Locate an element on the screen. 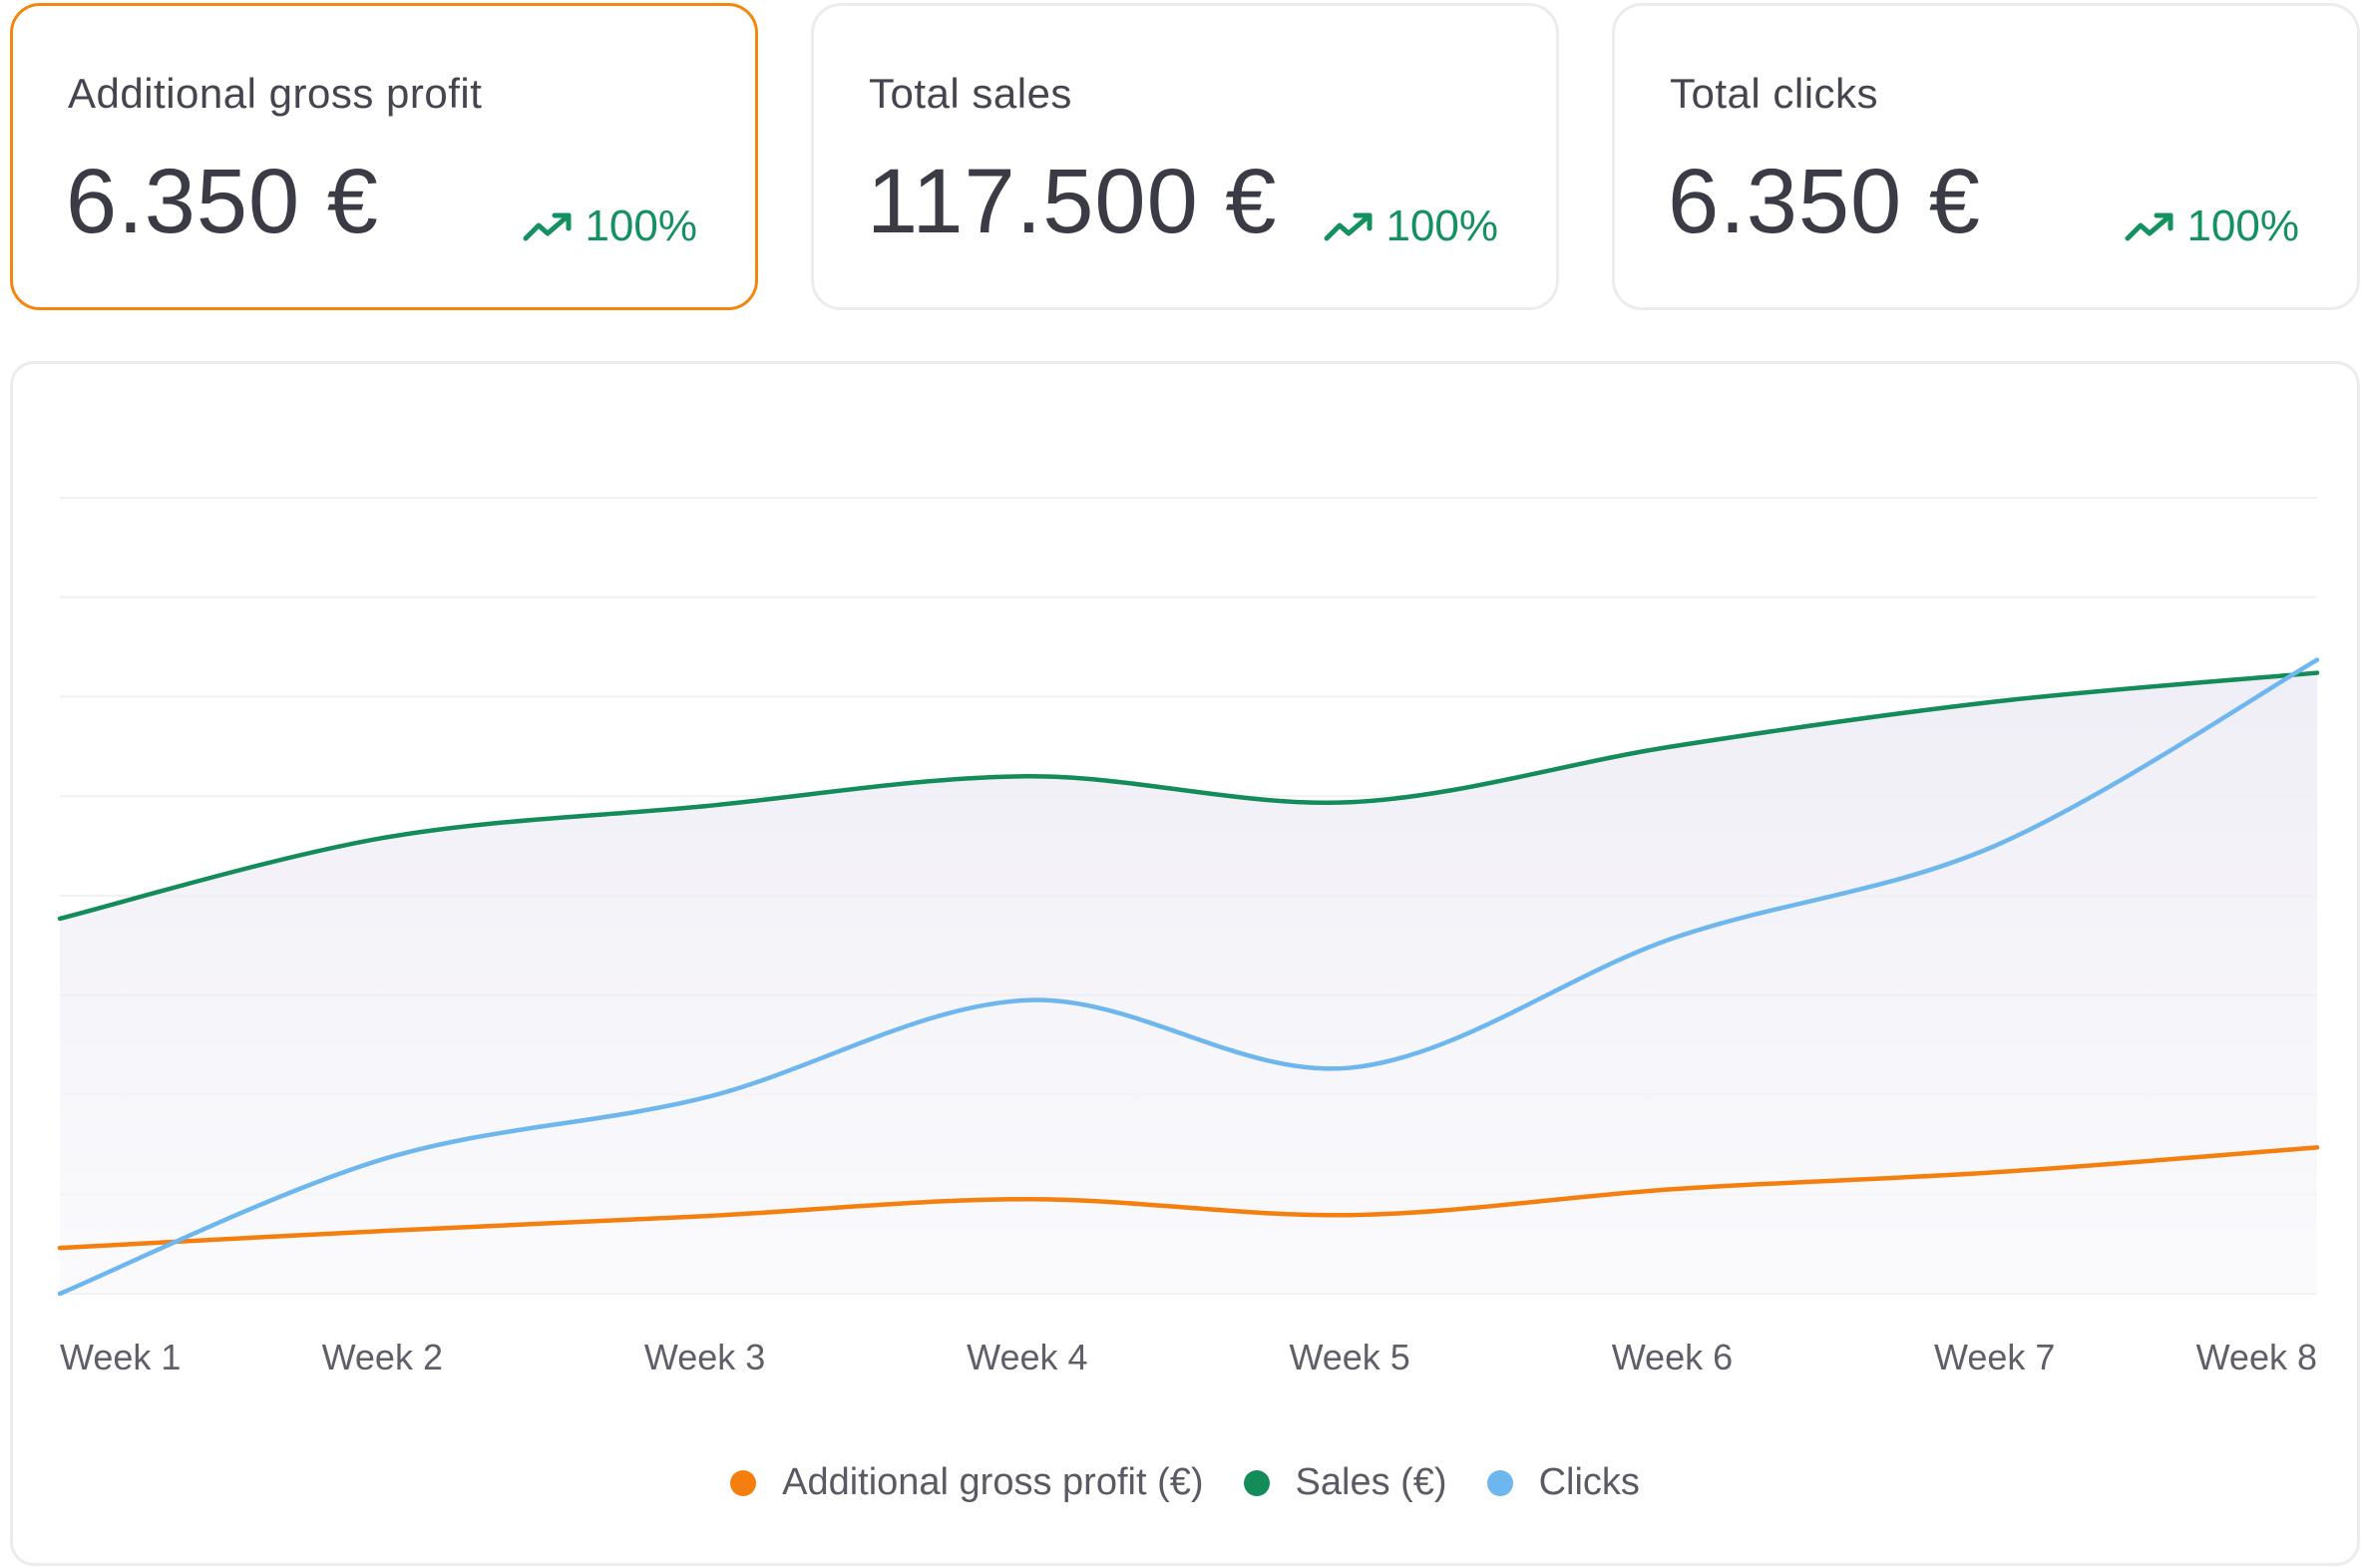 The image size is (2368, 1568). x-tick-label: Week 5 is located at coordinates (1349, 1357).